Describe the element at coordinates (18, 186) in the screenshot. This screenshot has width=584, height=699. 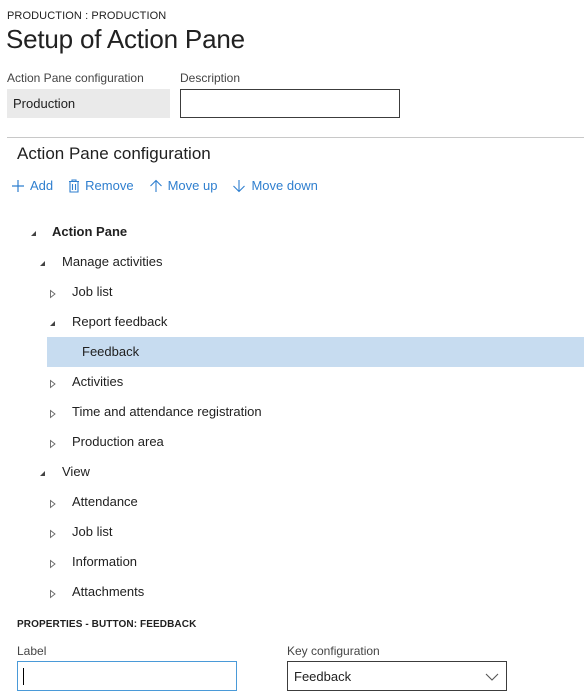
I see `plus-icon` at that location.